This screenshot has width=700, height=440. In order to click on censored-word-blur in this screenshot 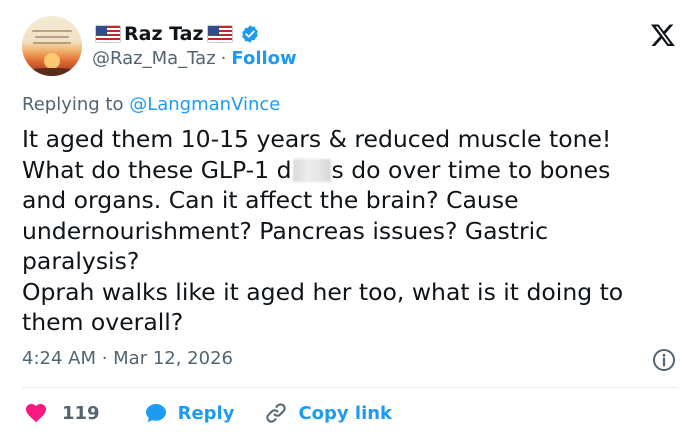, I will do `click(311, 170)`.